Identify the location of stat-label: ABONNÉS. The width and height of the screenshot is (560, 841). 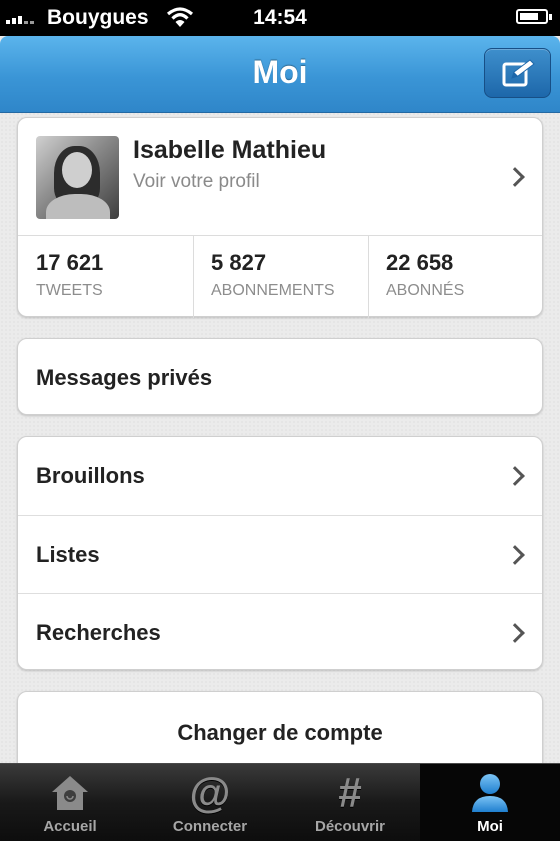
(425, 290).